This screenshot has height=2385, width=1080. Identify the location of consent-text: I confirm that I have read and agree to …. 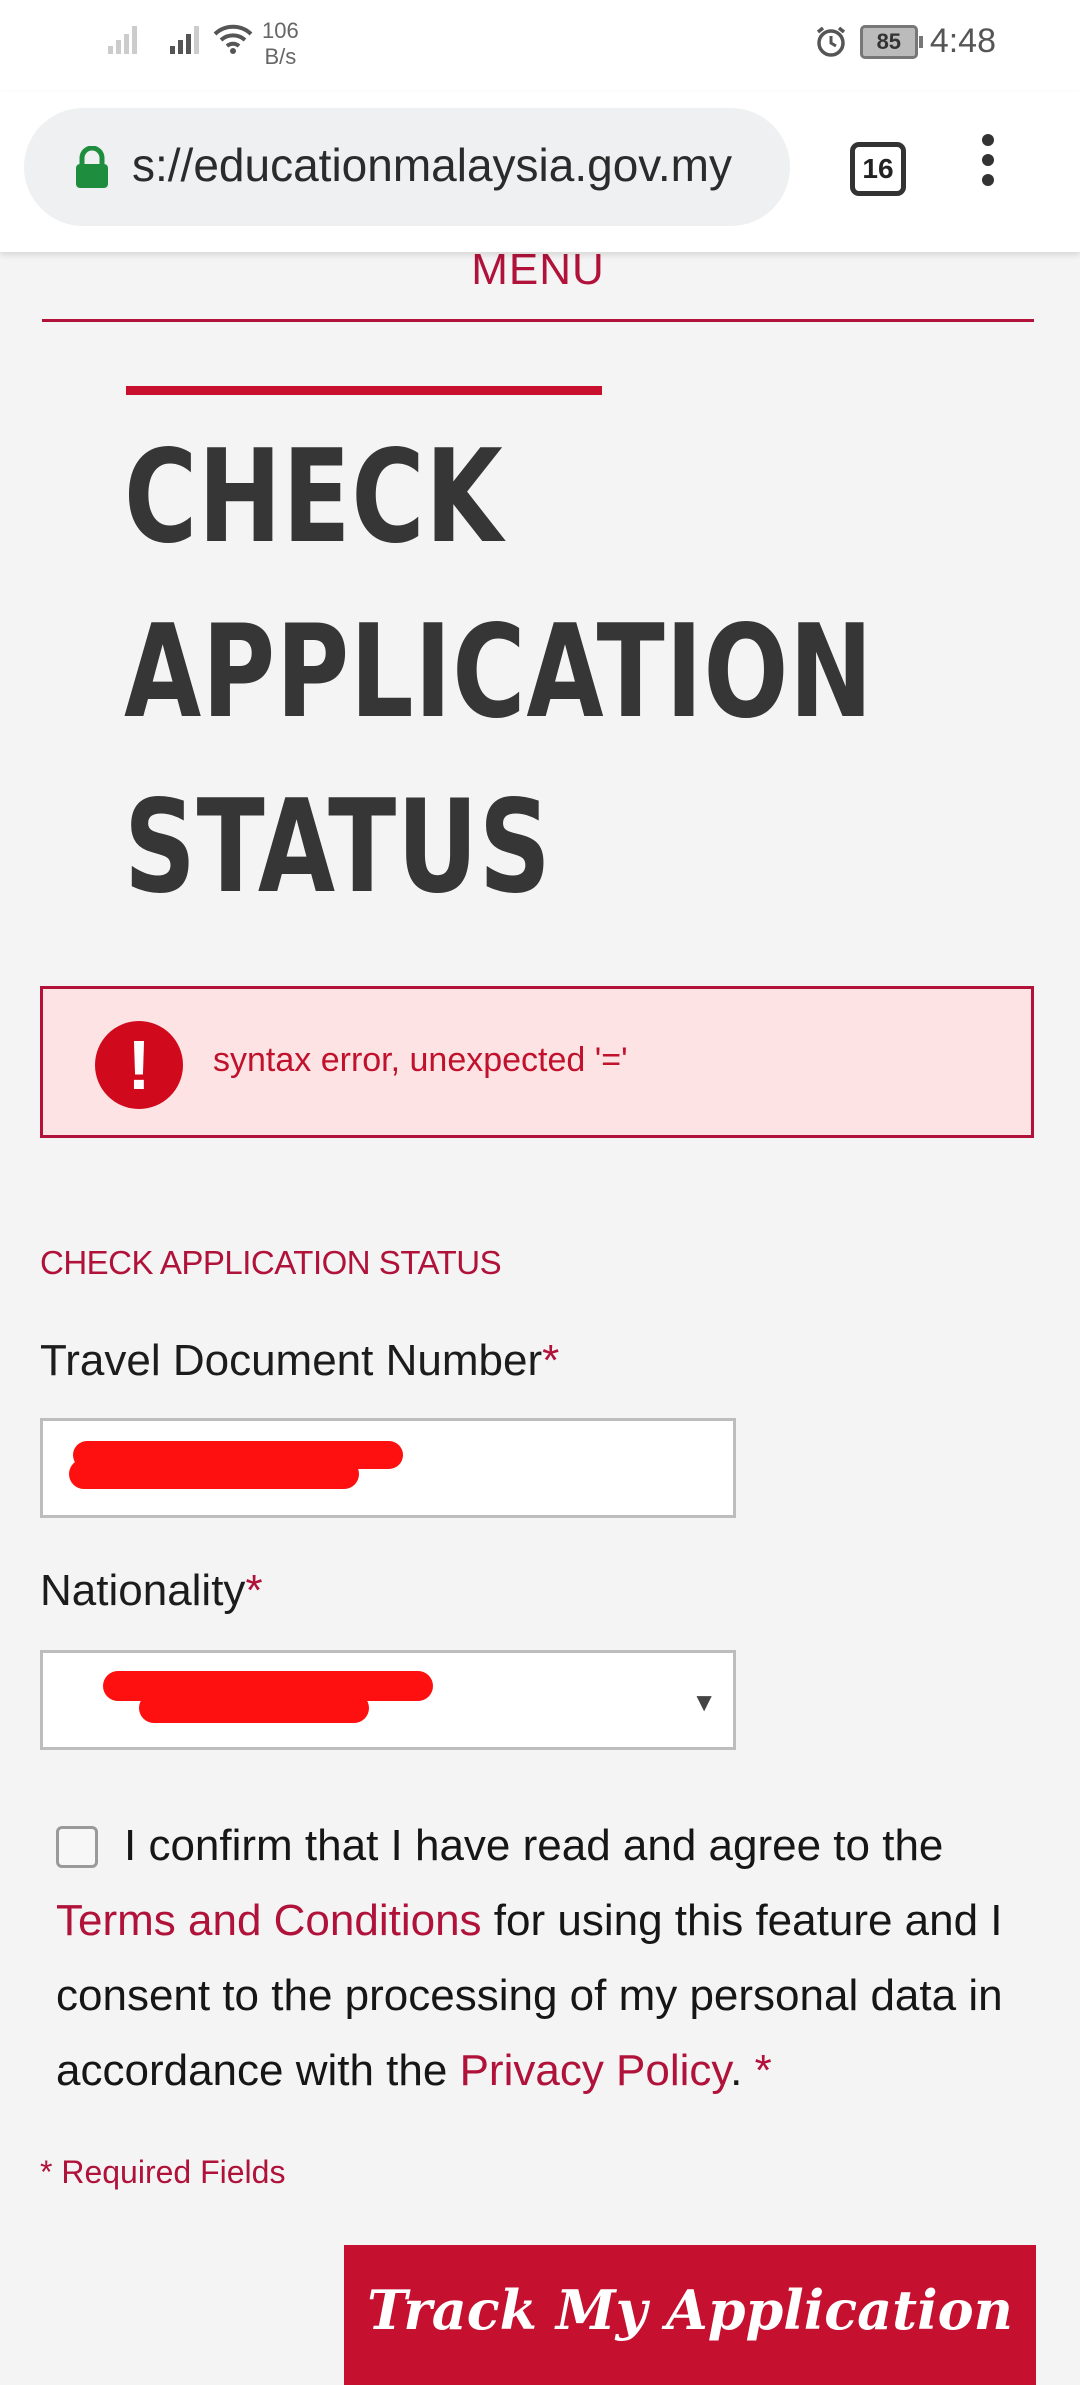
(534, 1845).